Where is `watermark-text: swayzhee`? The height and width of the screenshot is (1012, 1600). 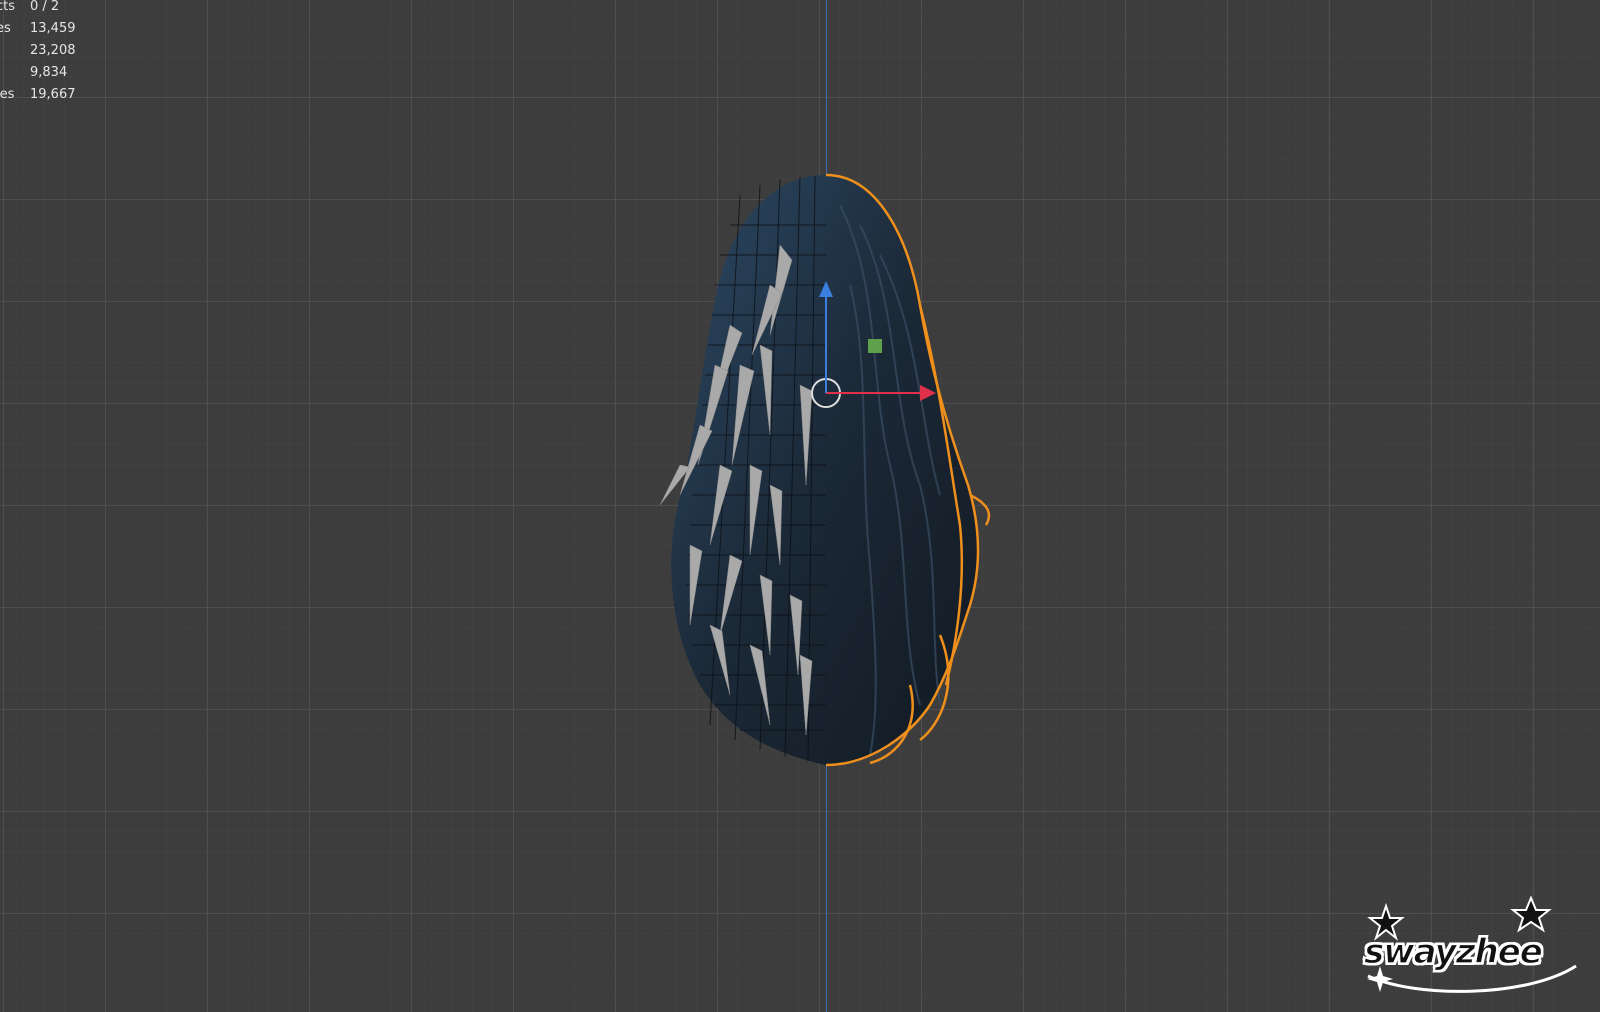 watermark-text: swayzhee is located at coordinates (1453, 951).